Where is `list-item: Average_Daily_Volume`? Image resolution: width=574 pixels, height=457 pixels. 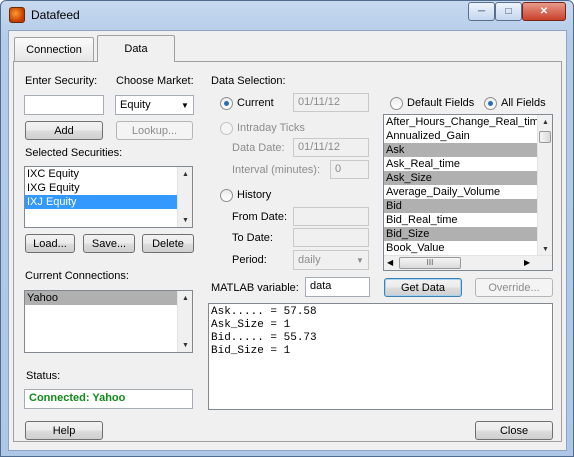
list-item: Average_Daily_Volume is located at coordinates (461, 192).